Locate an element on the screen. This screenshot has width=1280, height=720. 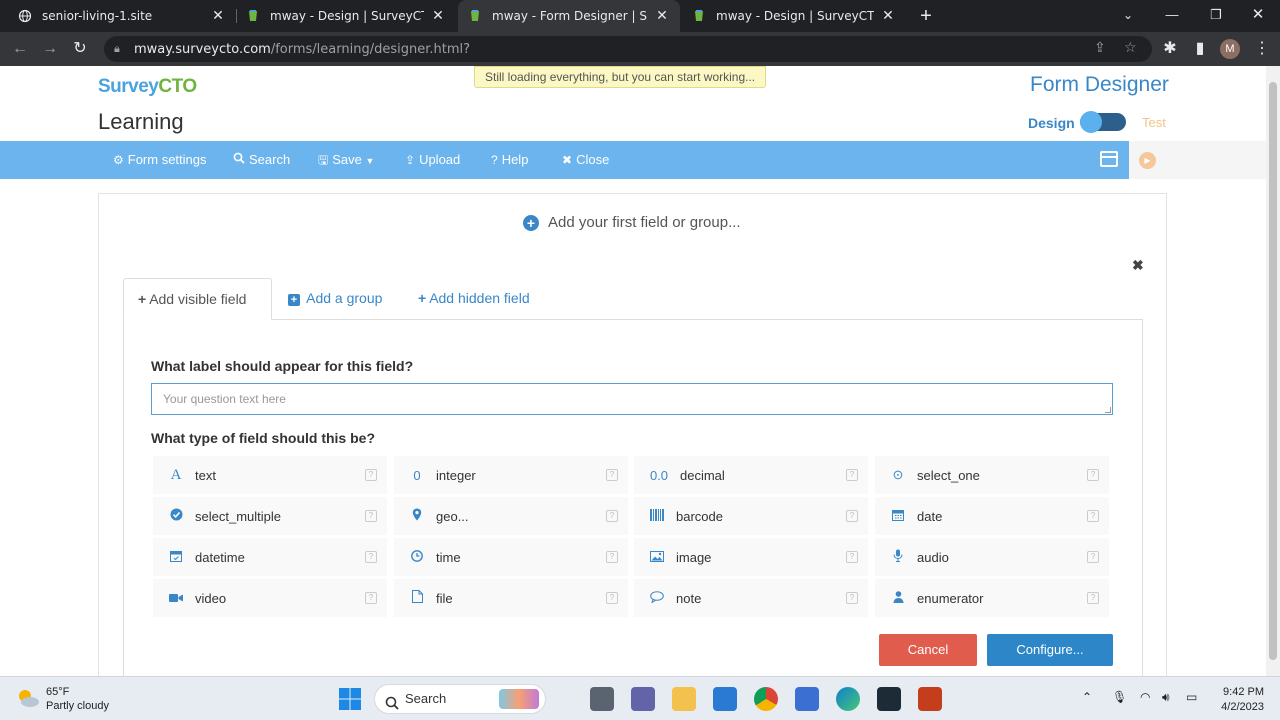
bookmark-star-icon: ☆ is located at coordinates (1130, 48).